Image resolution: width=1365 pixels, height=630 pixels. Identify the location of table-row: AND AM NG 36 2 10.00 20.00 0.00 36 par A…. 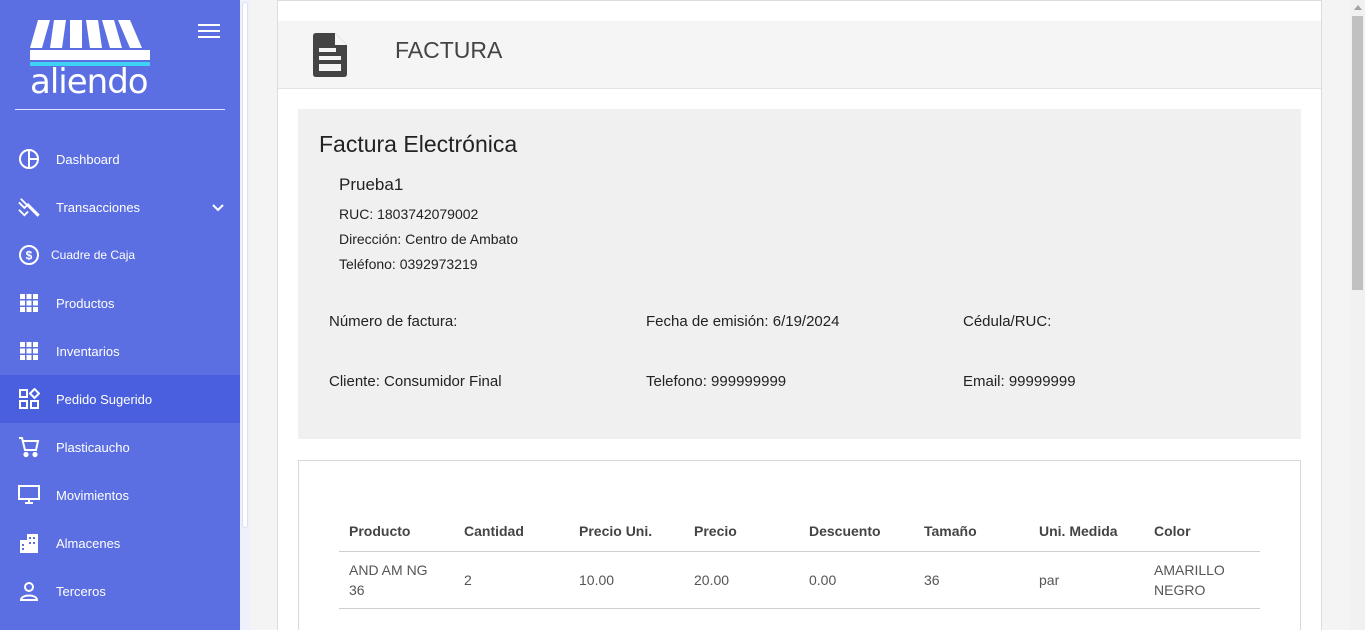
(799, 580).